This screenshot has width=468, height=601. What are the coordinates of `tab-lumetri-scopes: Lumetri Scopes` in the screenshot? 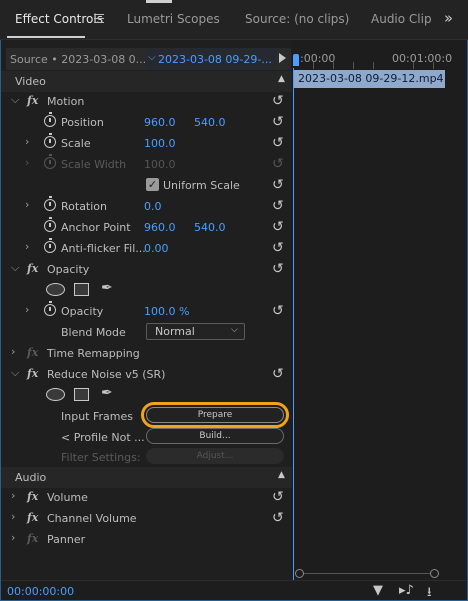 It's located at (173, 19).